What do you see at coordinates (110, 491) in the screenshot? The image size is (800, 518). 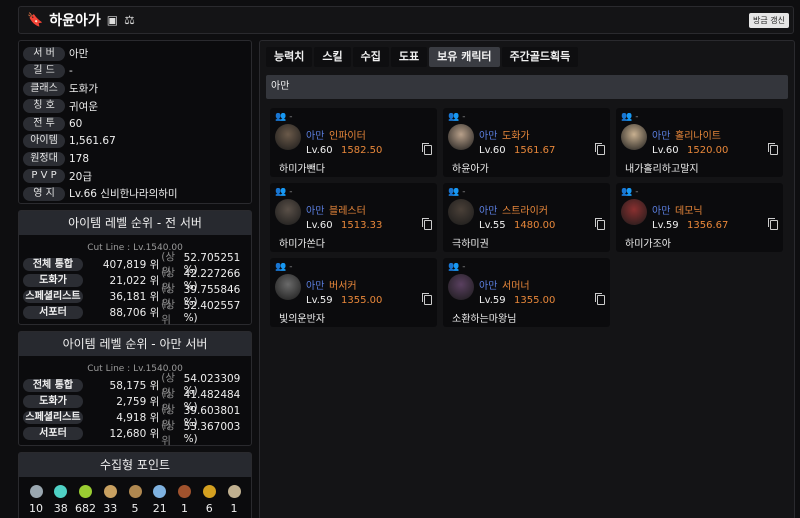 I see `art-icon` at bounding box center [110, 491].